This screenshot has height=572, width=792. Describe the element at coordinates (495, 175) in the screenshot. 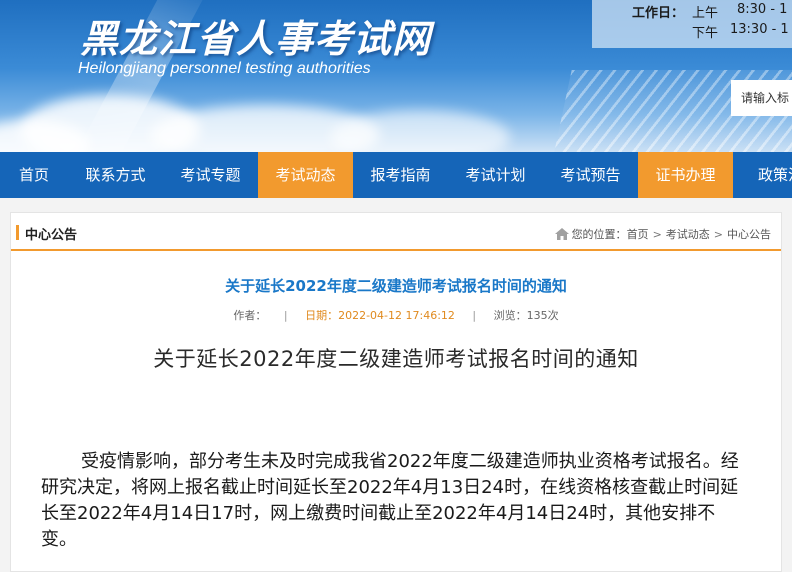

I see `nav-item-exam-plan: 考试计划` at that location.